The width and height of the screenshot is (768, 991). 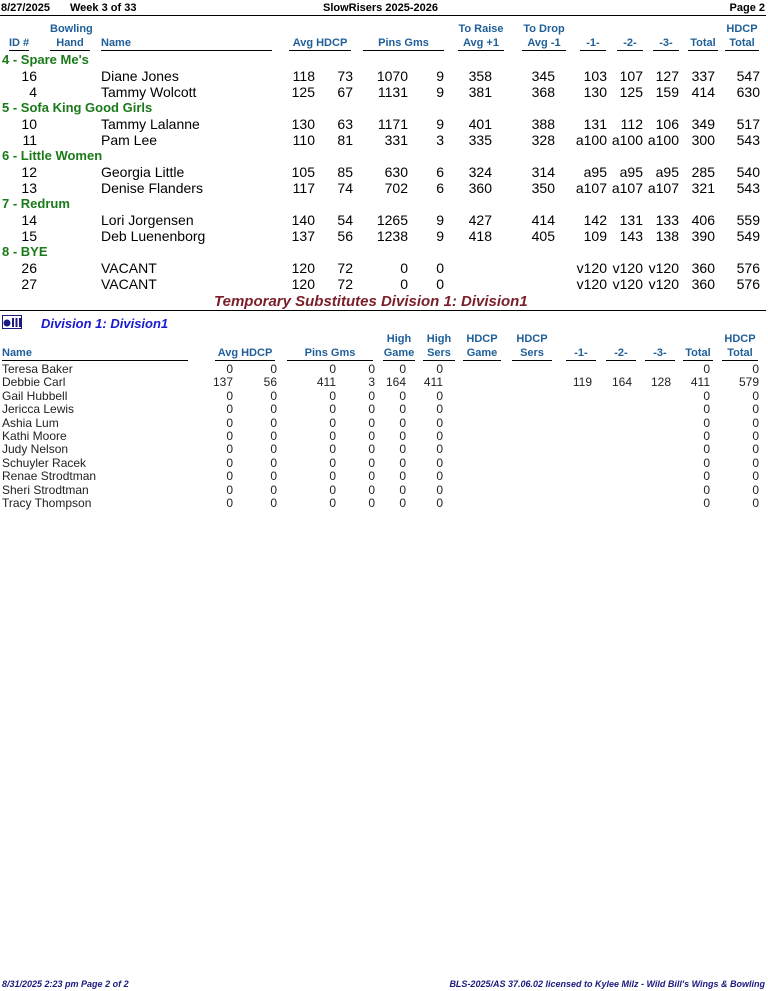 What do you see at coordinates (631, 92) in the screenshot?
I see `bowler-game2: 125` at bounding box center [631, 92].